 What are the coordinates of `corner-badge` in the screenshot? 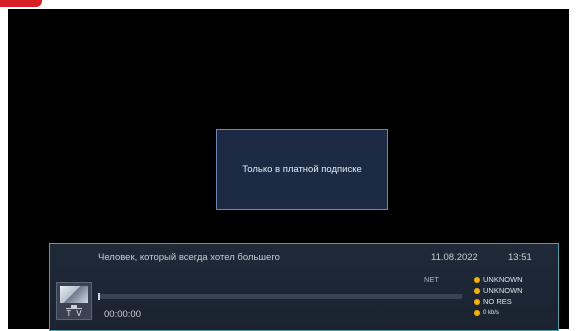 It's located at (21, 3).